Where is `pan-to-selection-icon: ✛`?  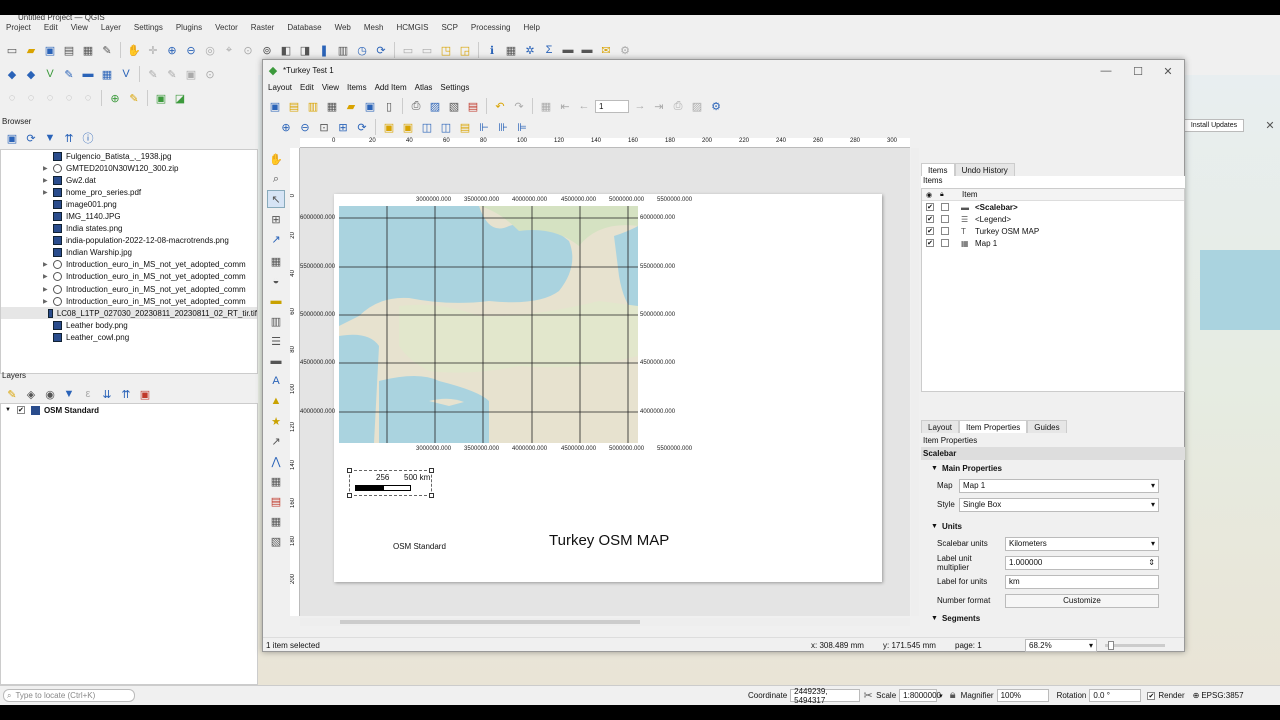 pan-to-selection-icon: ✛ is located at coordinates (153, 50).